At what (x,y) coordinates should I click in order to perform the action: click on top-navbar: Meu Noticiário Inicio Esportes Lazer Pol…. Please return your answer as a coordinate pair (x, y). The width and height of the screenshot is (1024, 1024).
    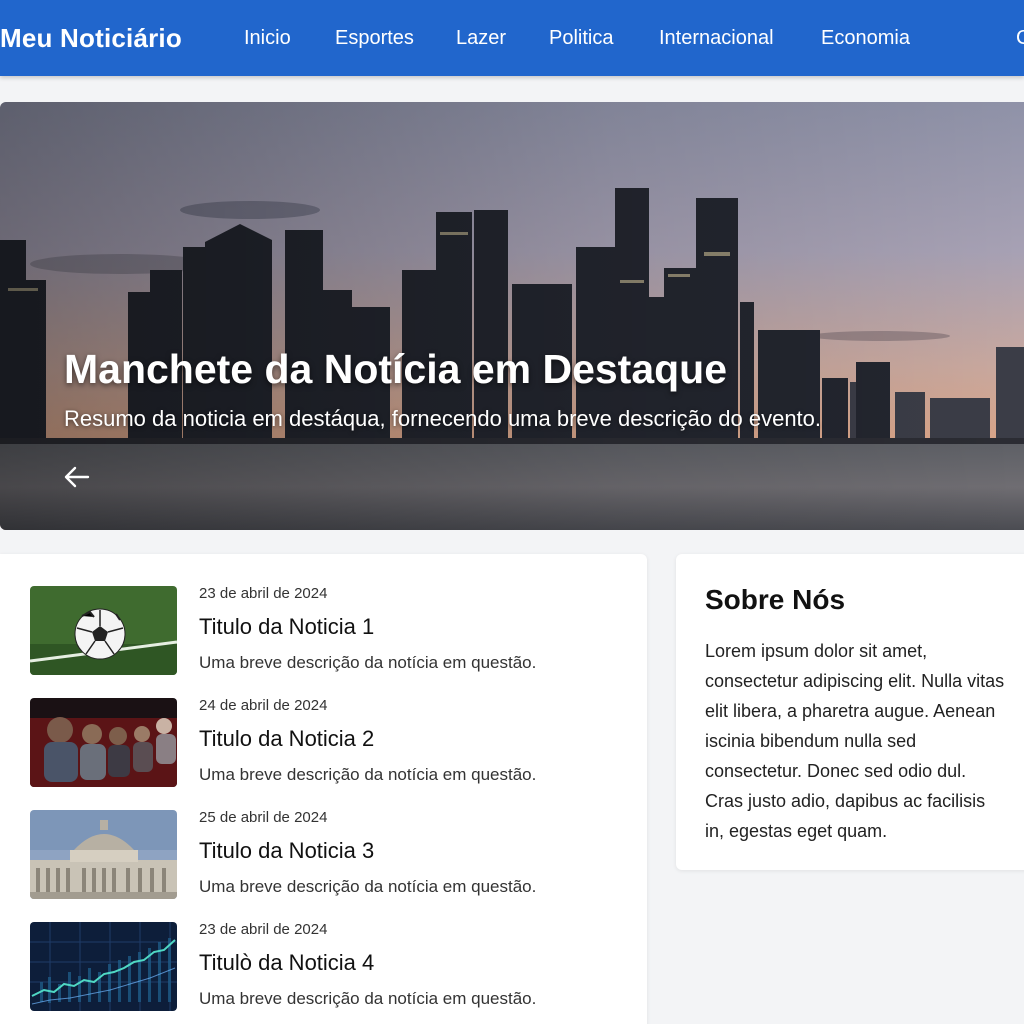
    Looking at the image, I should click on (512, 38).